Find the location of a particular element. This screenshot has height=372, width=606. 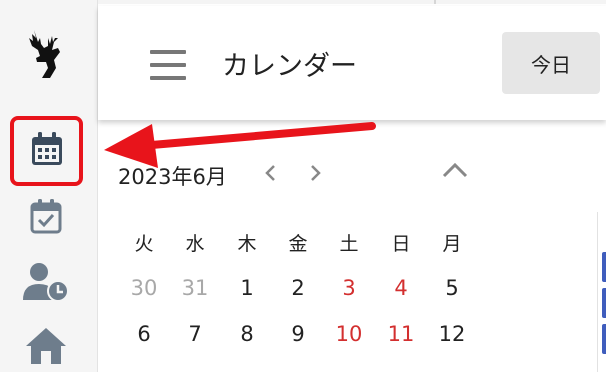

weekday-label: 土 is located at coordinates (349, 244).